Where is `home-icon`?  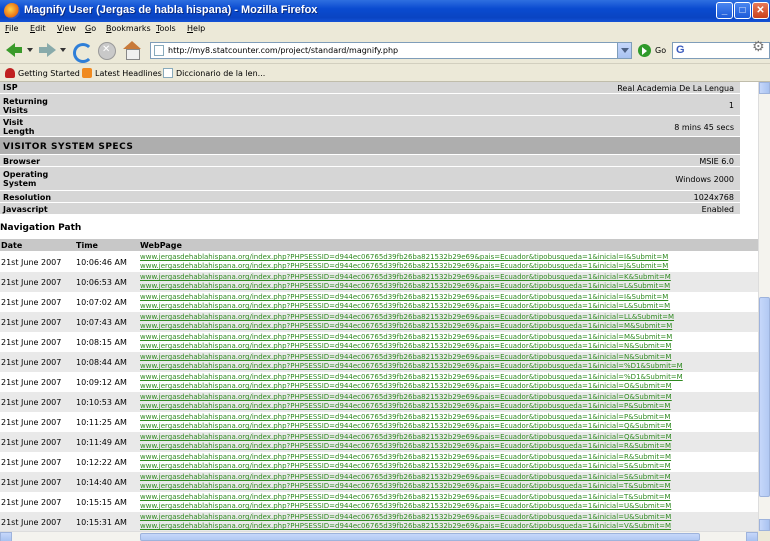 home-icon is located at coordinates (132, 50).